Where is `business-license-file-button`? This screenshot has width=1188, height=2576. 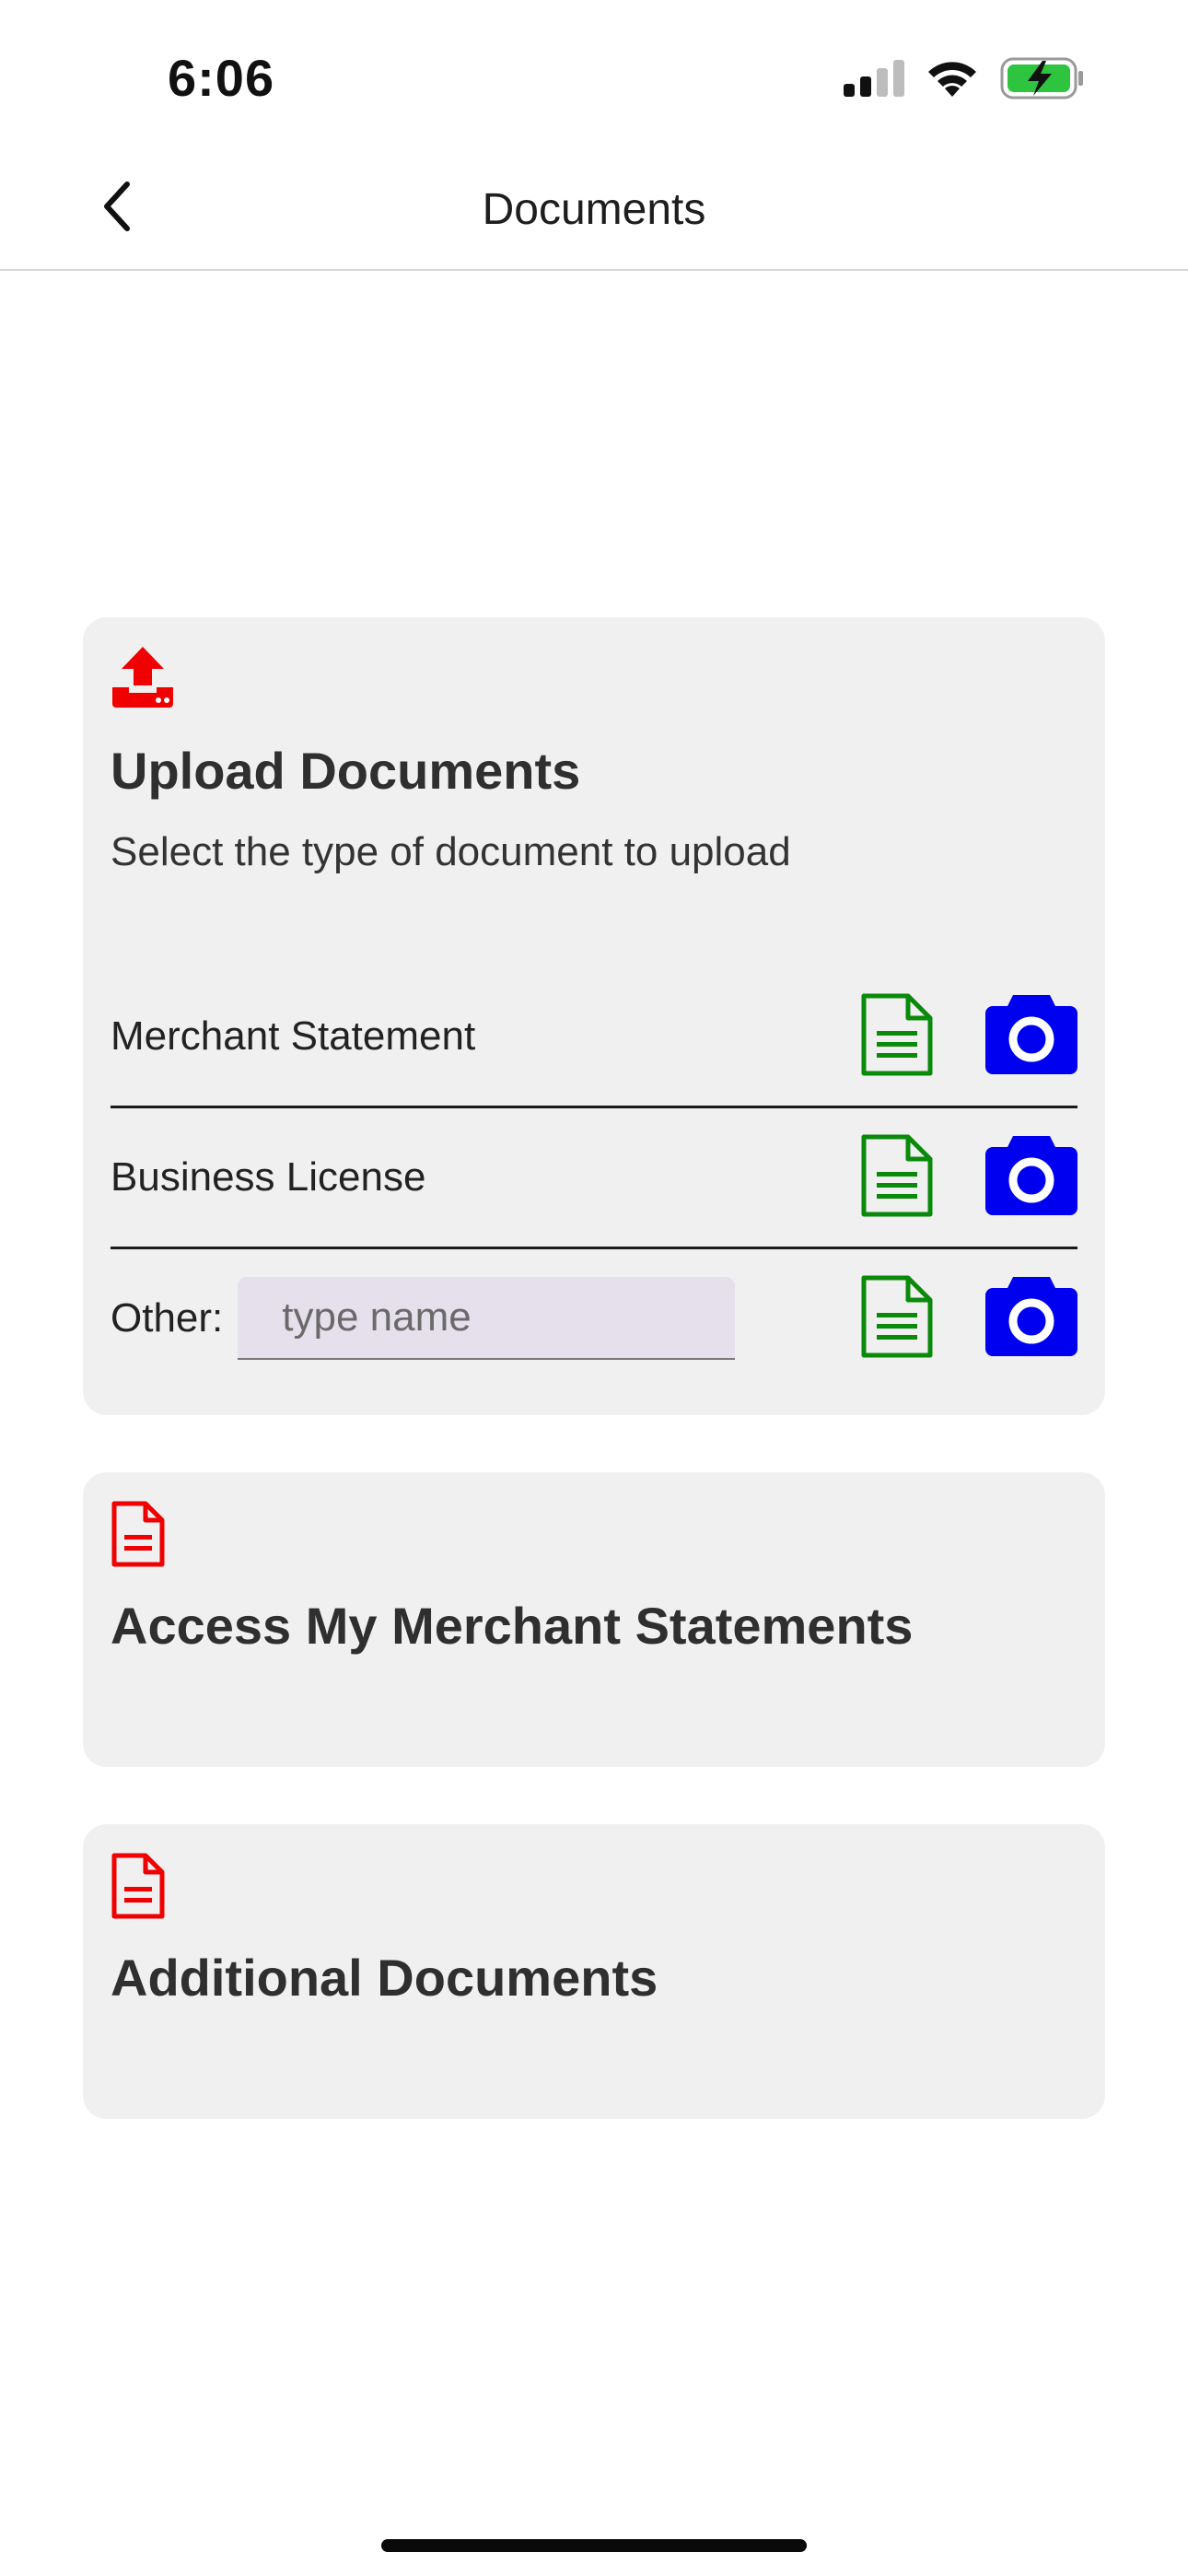
business-license-file-button is located at coordinates (897, 1177).